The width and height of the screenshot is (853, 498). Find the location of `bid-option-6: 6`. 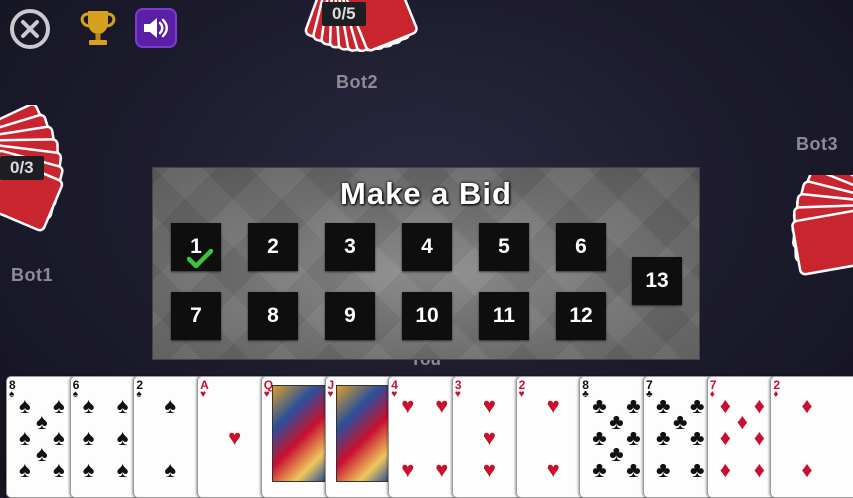

bid-option-6: 6 is located at coordinates (581, 247).